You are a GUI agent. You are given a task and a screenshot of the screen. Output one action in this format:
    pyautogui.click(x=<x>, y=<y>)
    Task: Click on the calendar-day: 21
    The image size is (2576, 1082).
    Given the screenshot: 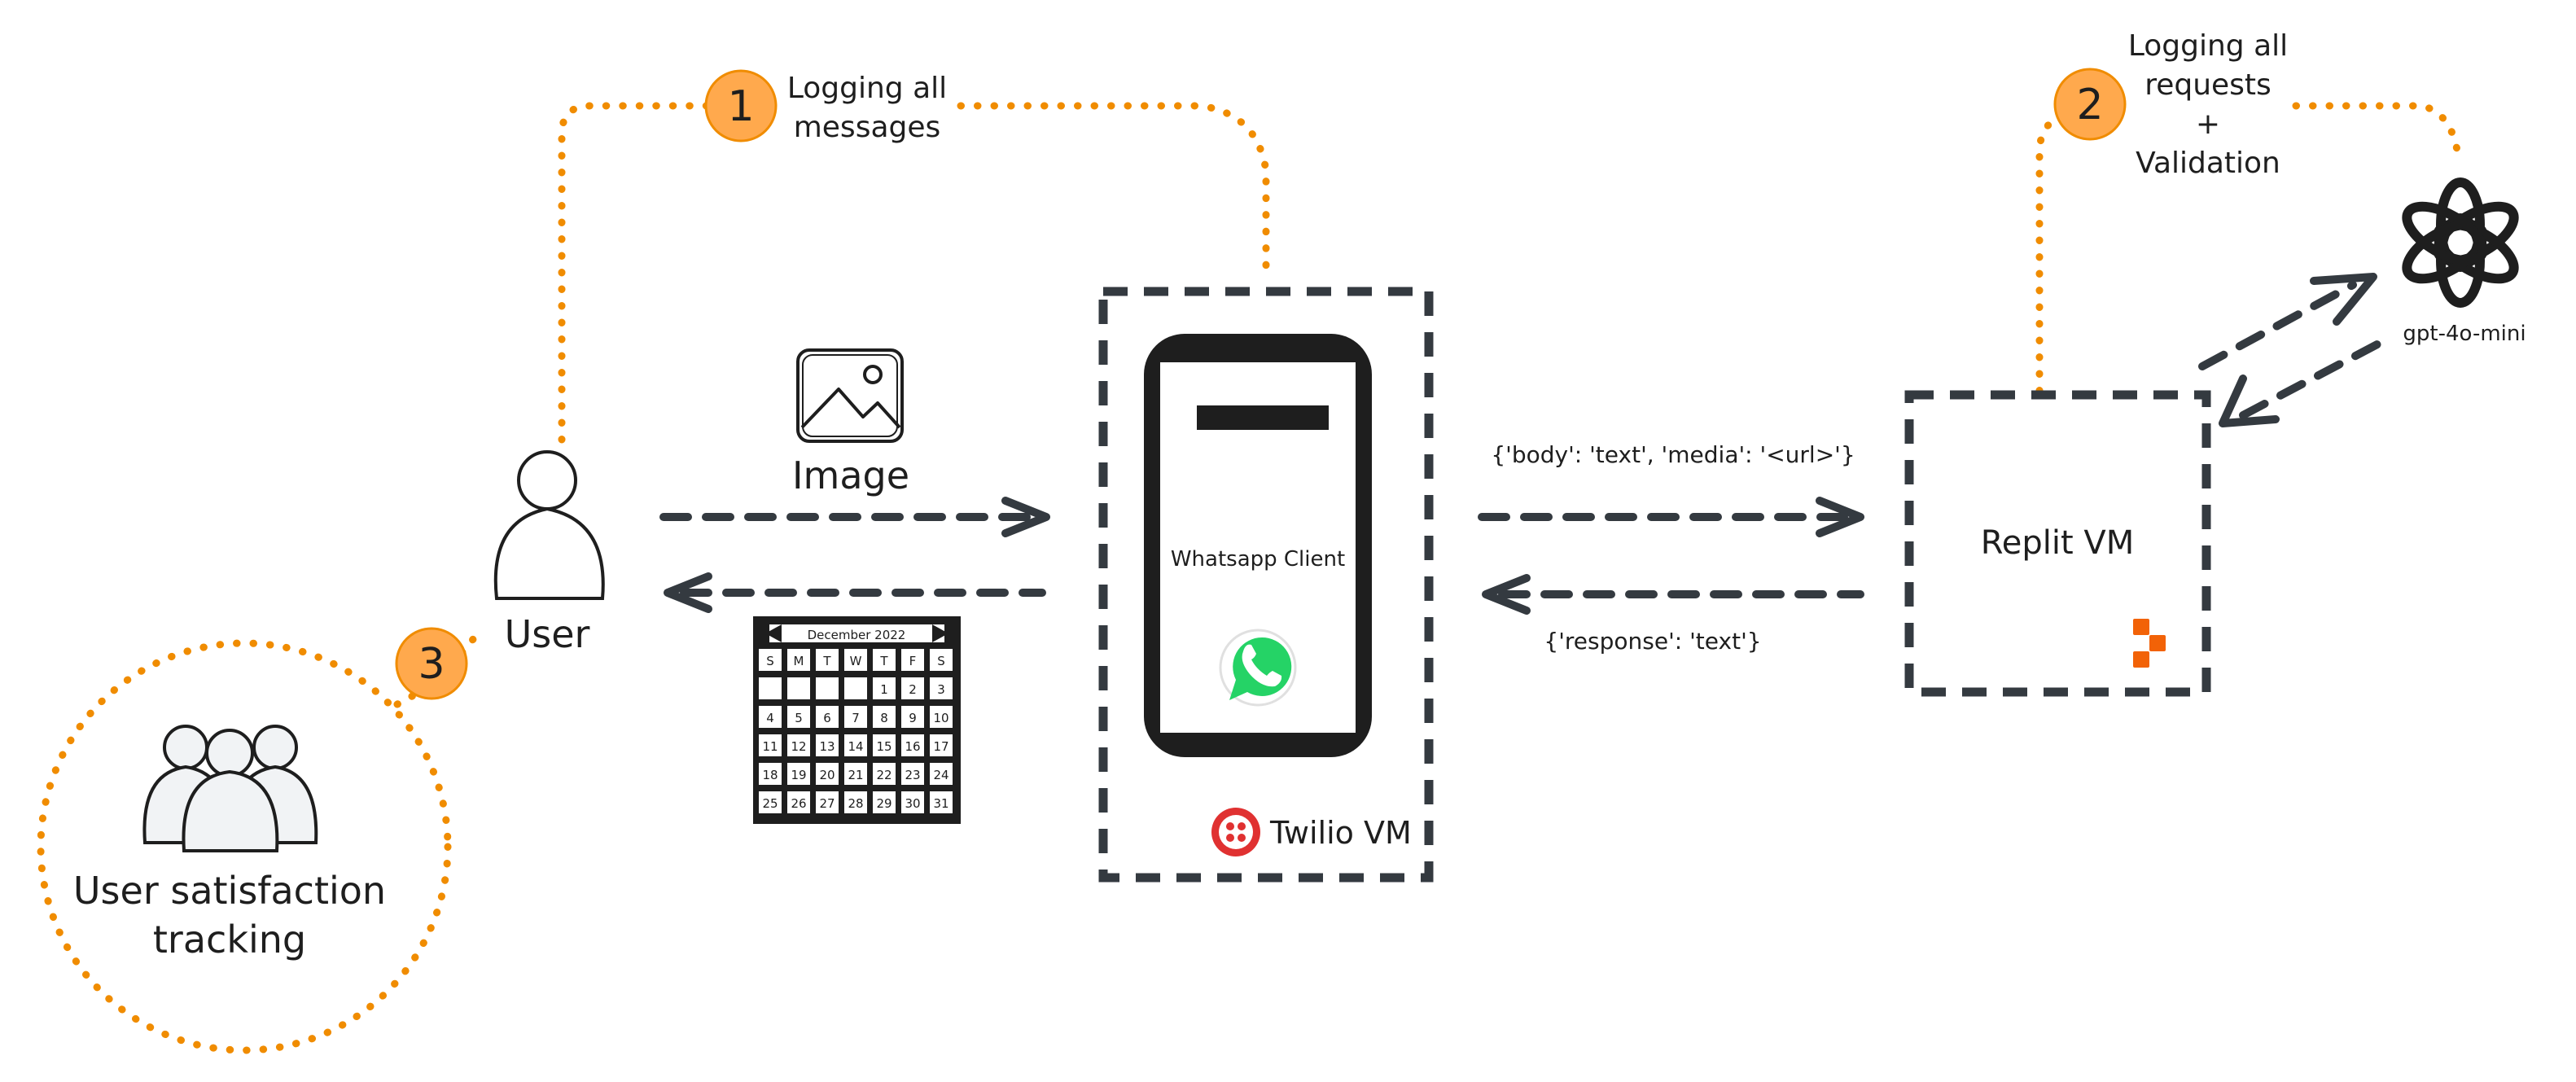 What is the action you would take?
    pyautogui.click(x=856, y=775)
    